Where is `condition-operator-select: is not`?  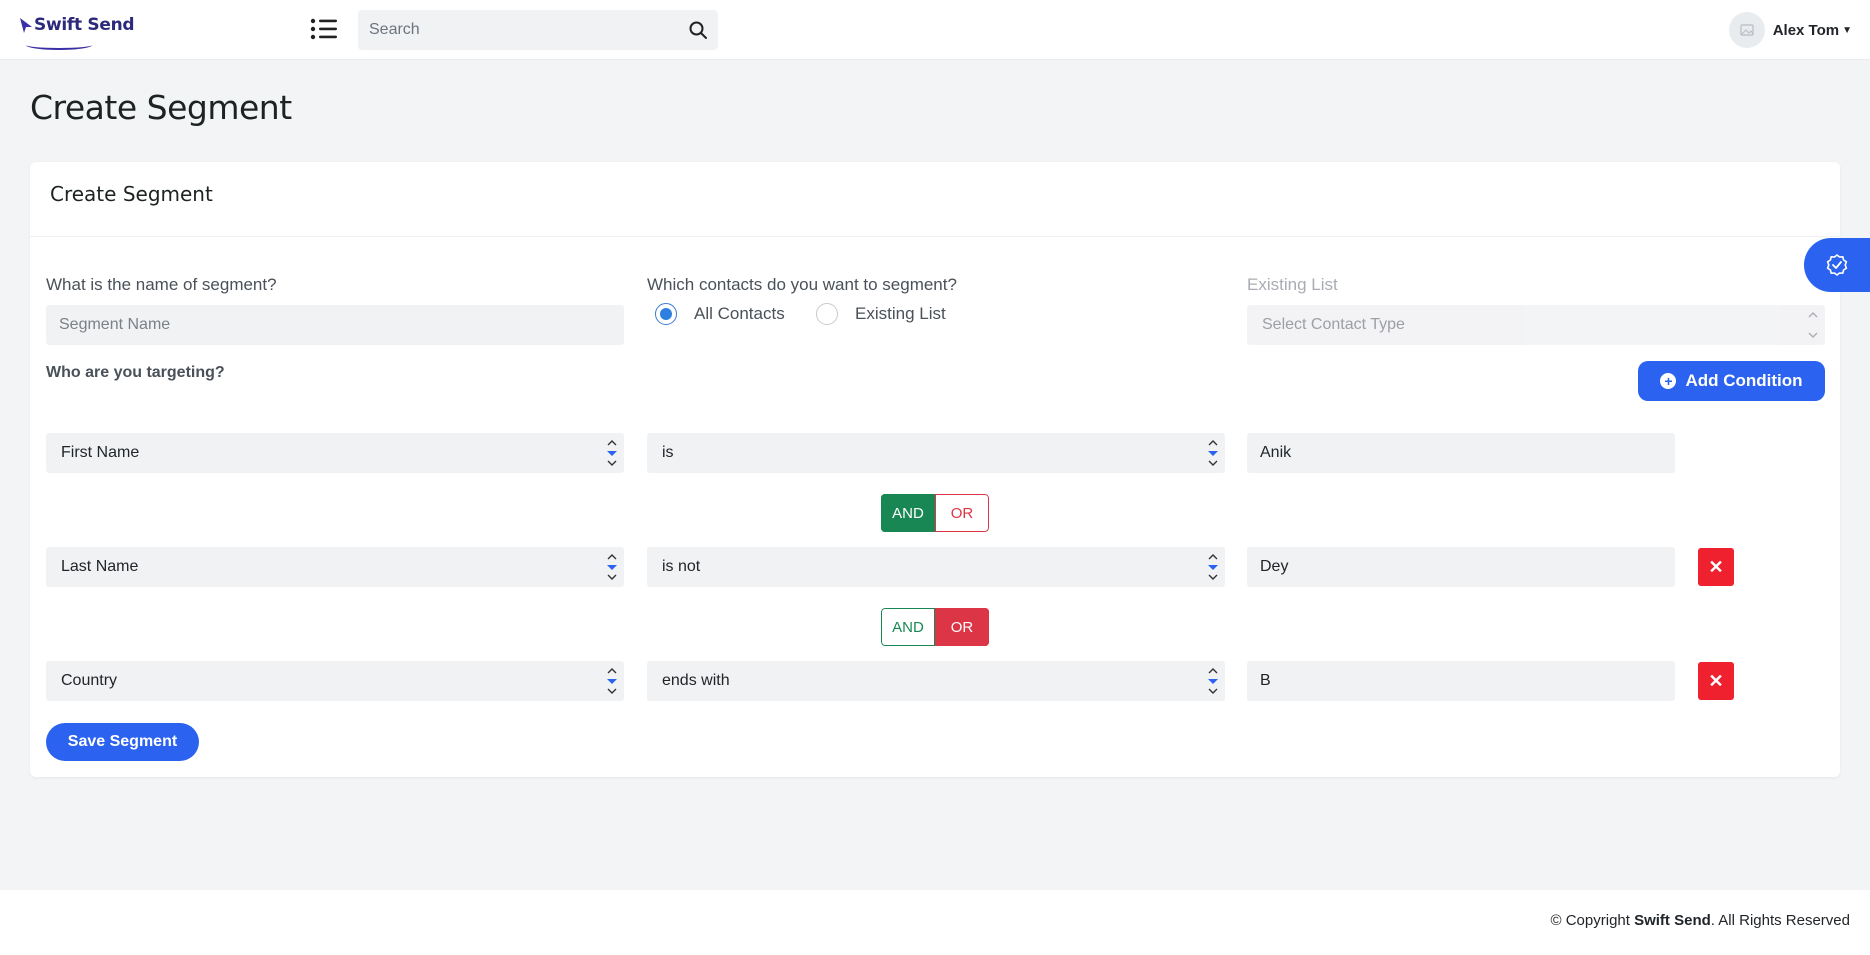
condition-operator-select: is not is located at coordinates (936, 567).